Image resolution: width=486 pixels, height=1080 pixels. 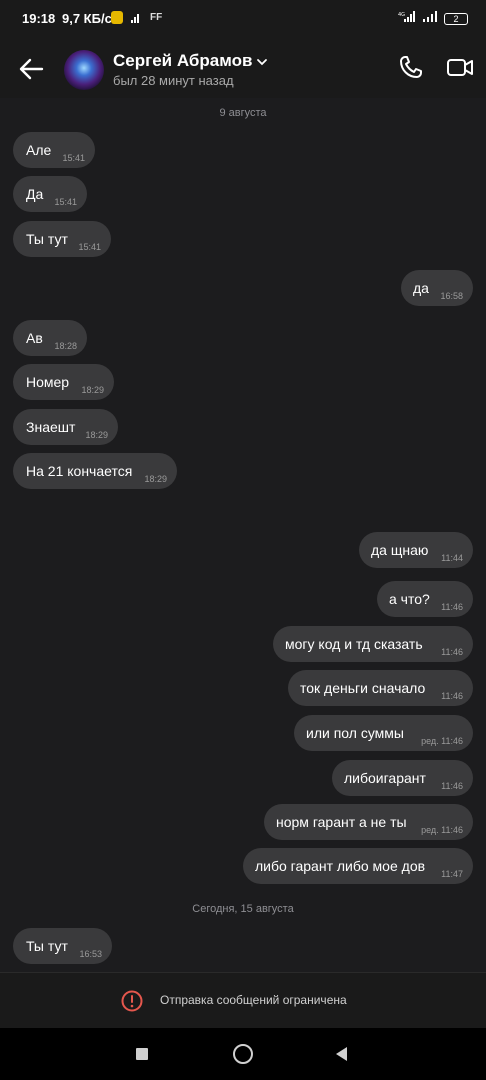 What do you see at coordinates (355, 733) in the screenshot?
I see `message-text: или пол суммы` at bounding box center [355, 733].